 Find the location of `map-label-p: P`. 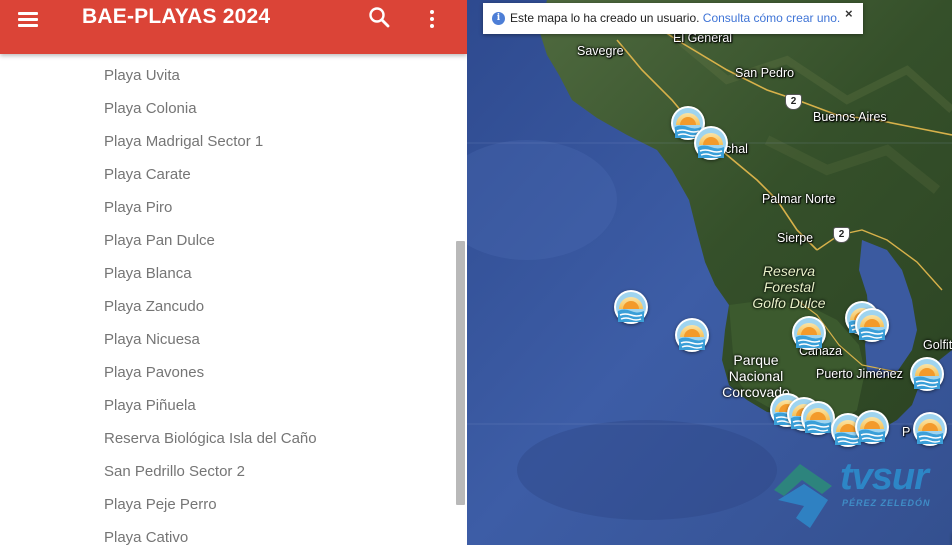

map-label-p: P is located at coordinates (906, 432).